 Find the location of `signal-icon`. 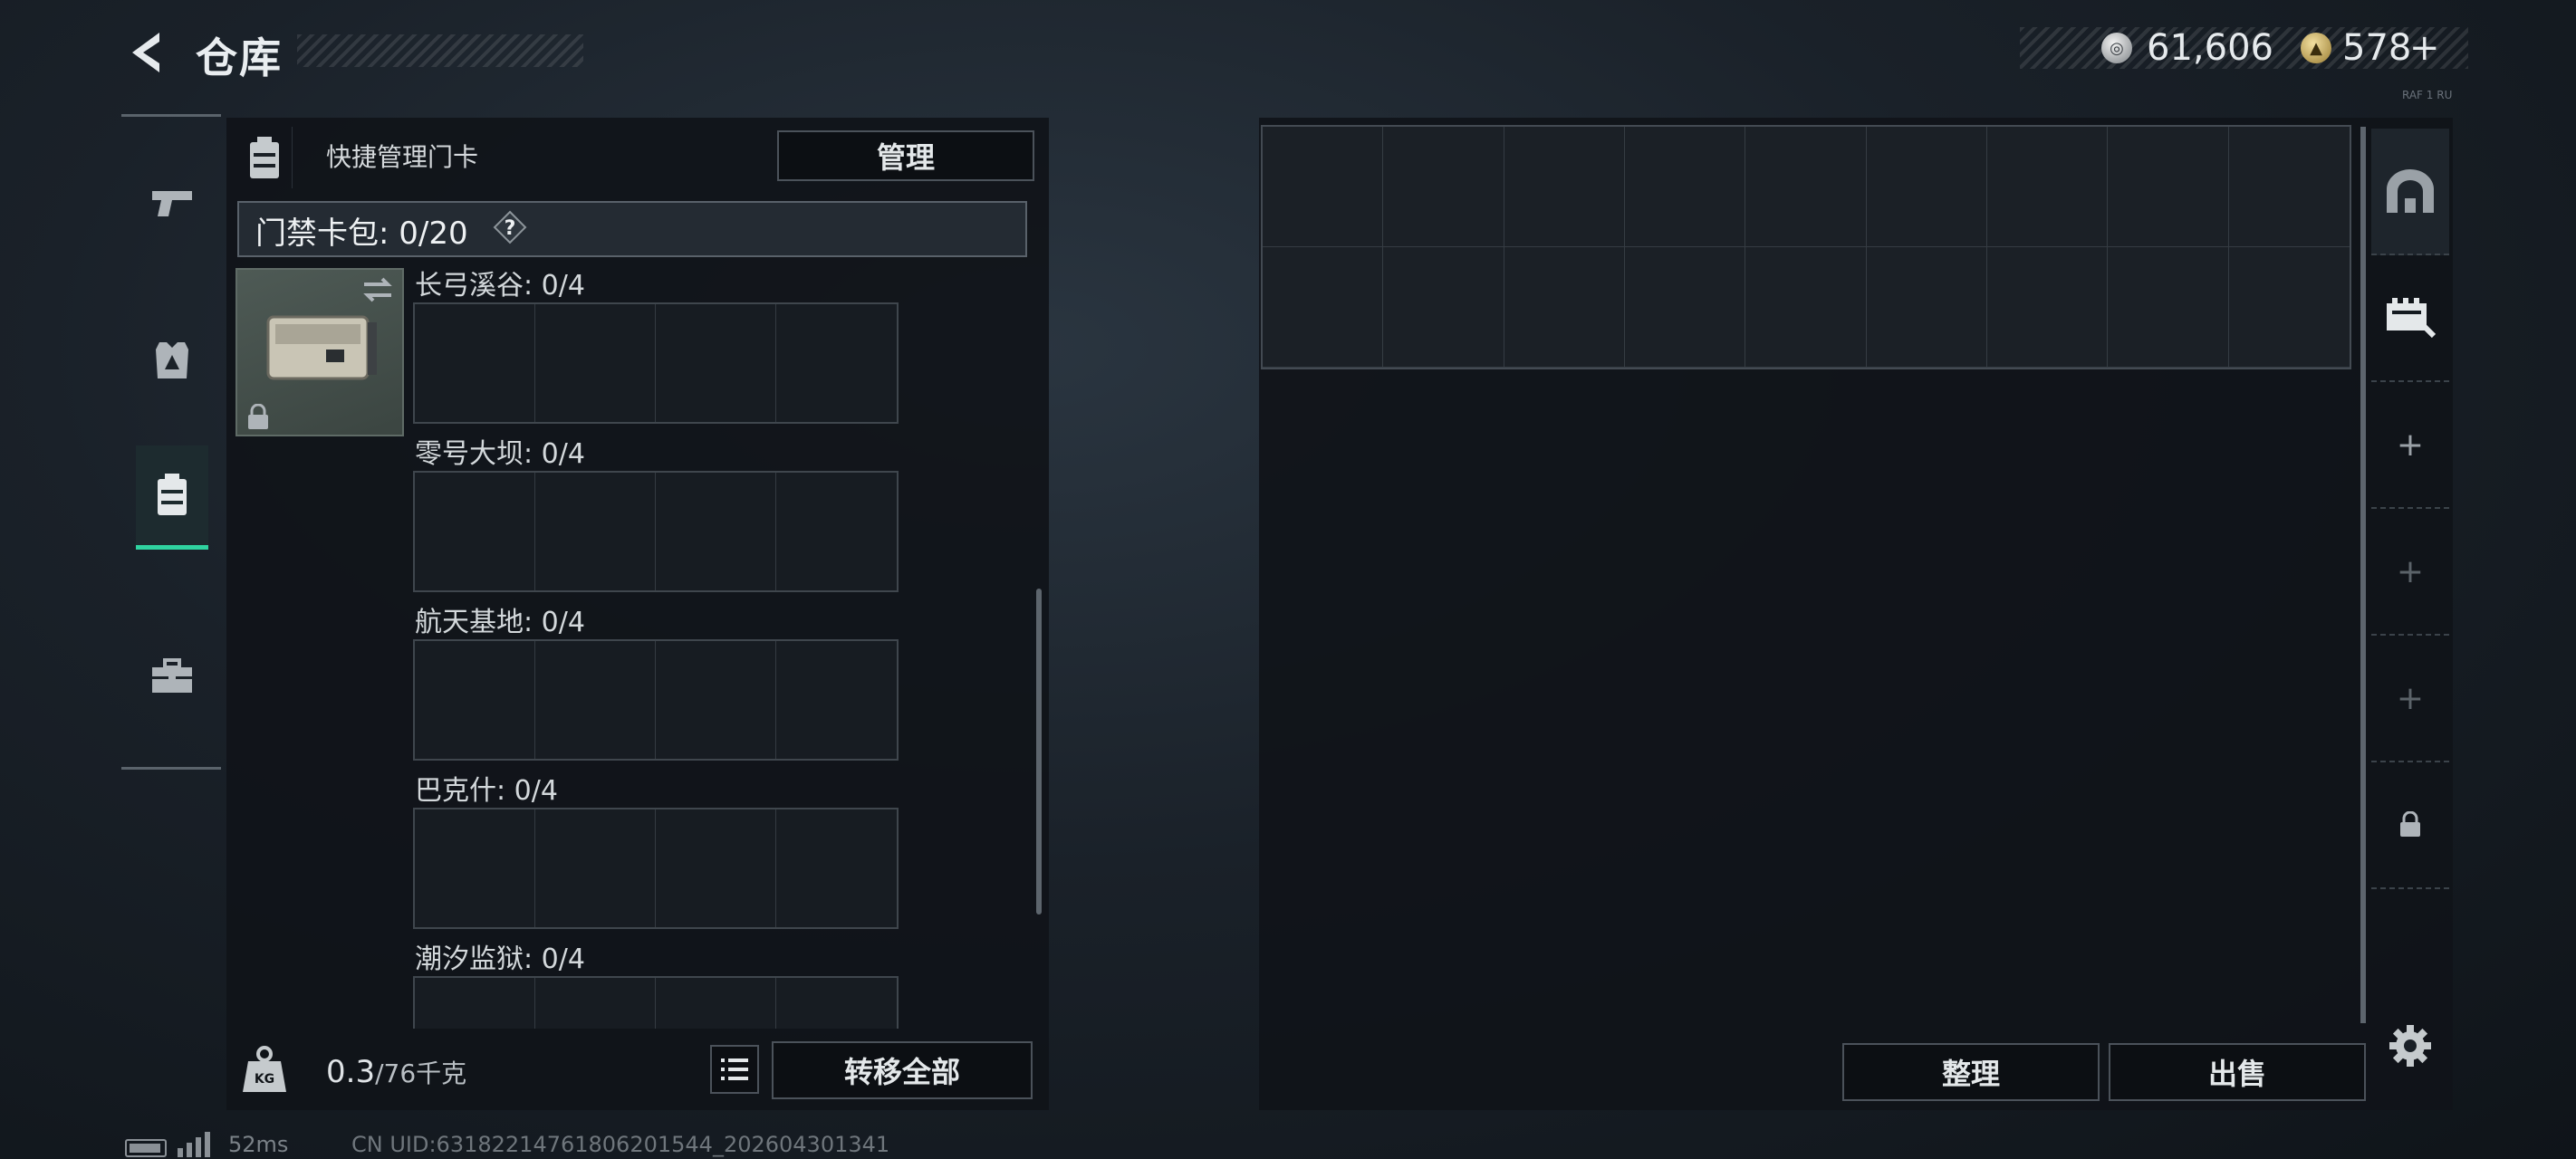

signal-icon is located at coordinates (194, 1144).